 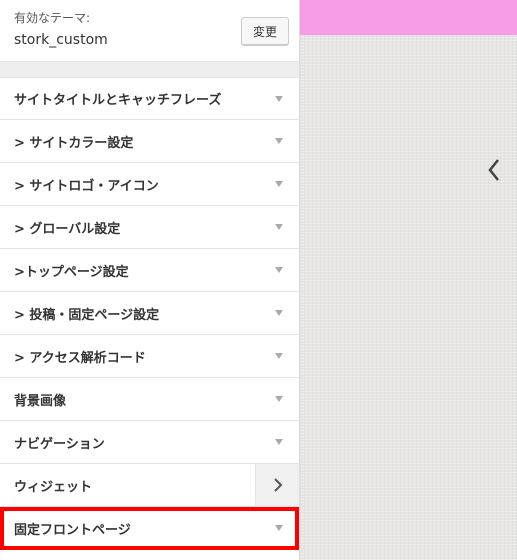 What do you see at coordinates (149, 442) in the screenshot?
I see `menu-item-navigation: ナビゲーション` at bounding box center [149, 442].